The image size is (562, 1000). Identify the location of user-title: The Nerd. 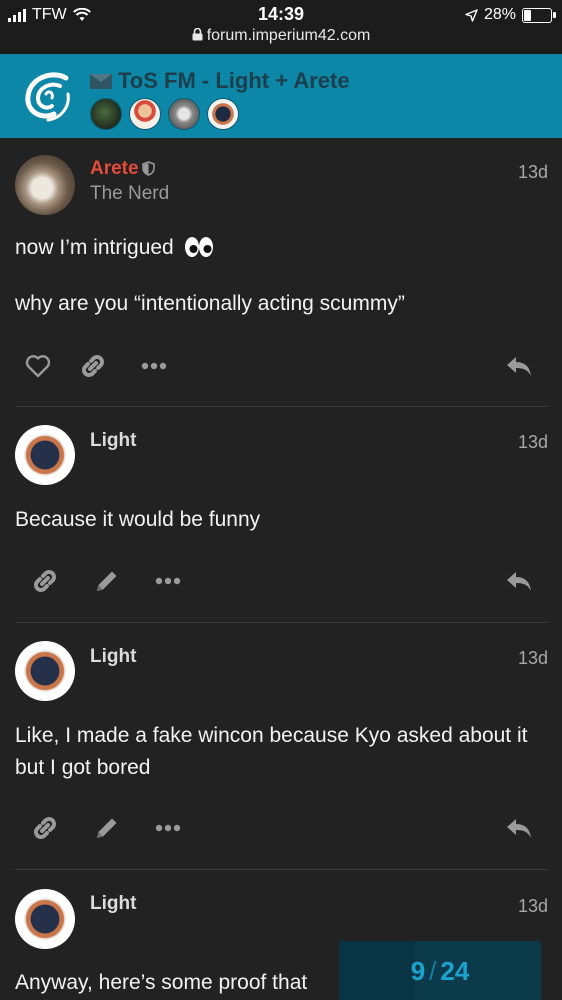
(130, 193).